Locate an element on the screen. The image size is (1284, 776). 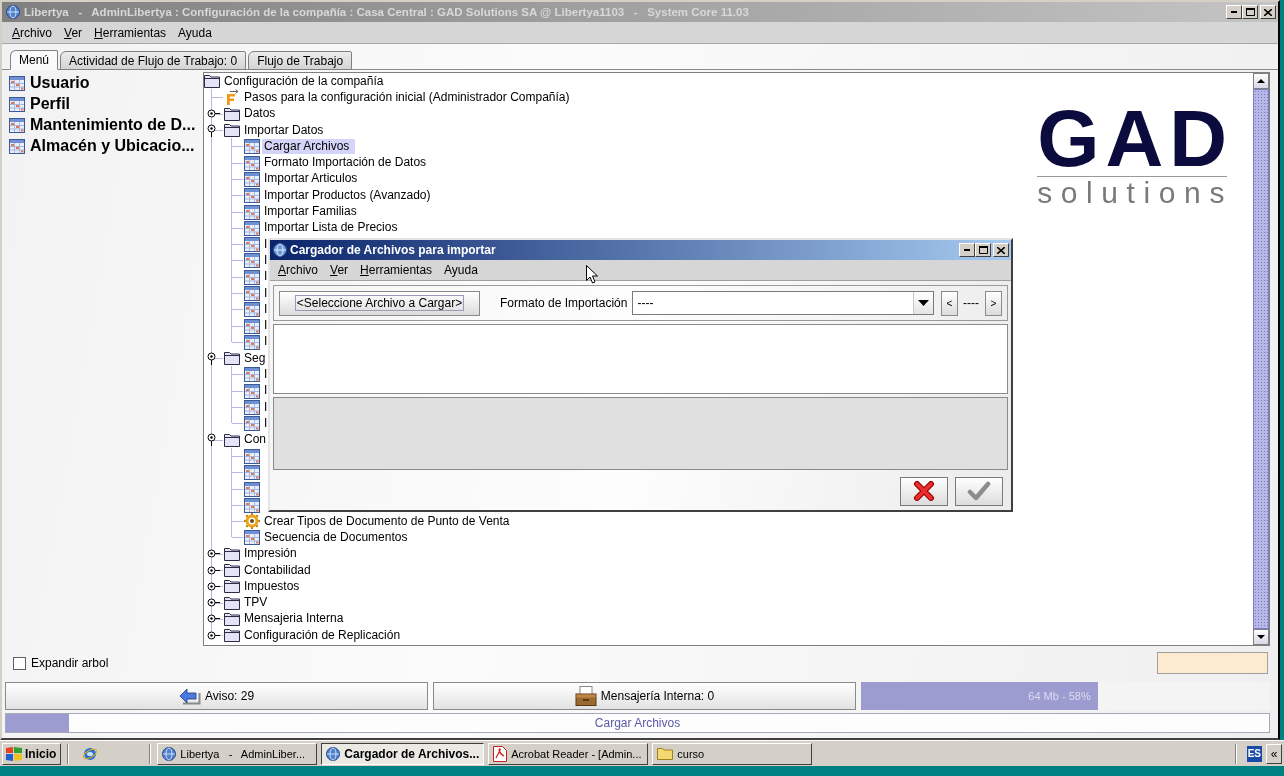
tree-item: Cargar Archivos is located at coordinates (309, 146).